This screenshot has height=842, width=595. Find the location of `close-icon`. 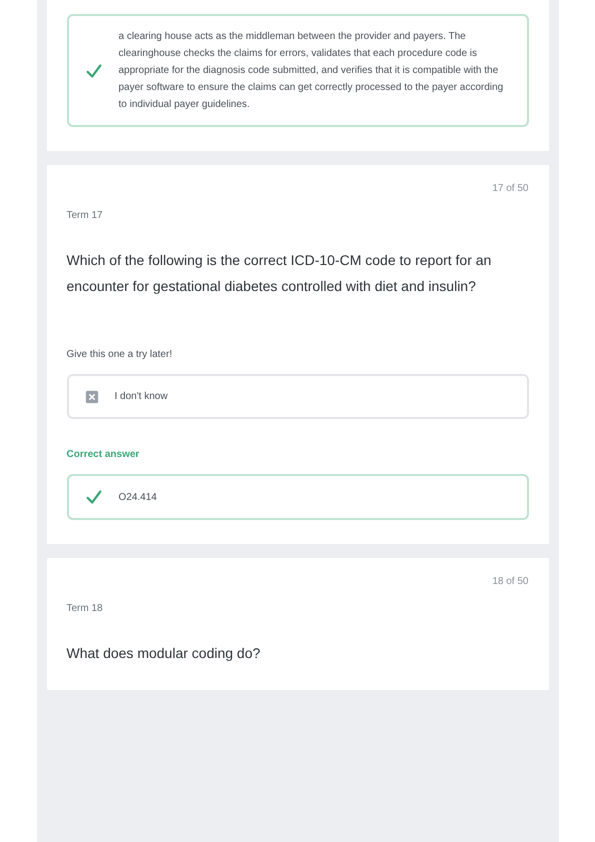

close-icon is located at coordinates (91, 397).